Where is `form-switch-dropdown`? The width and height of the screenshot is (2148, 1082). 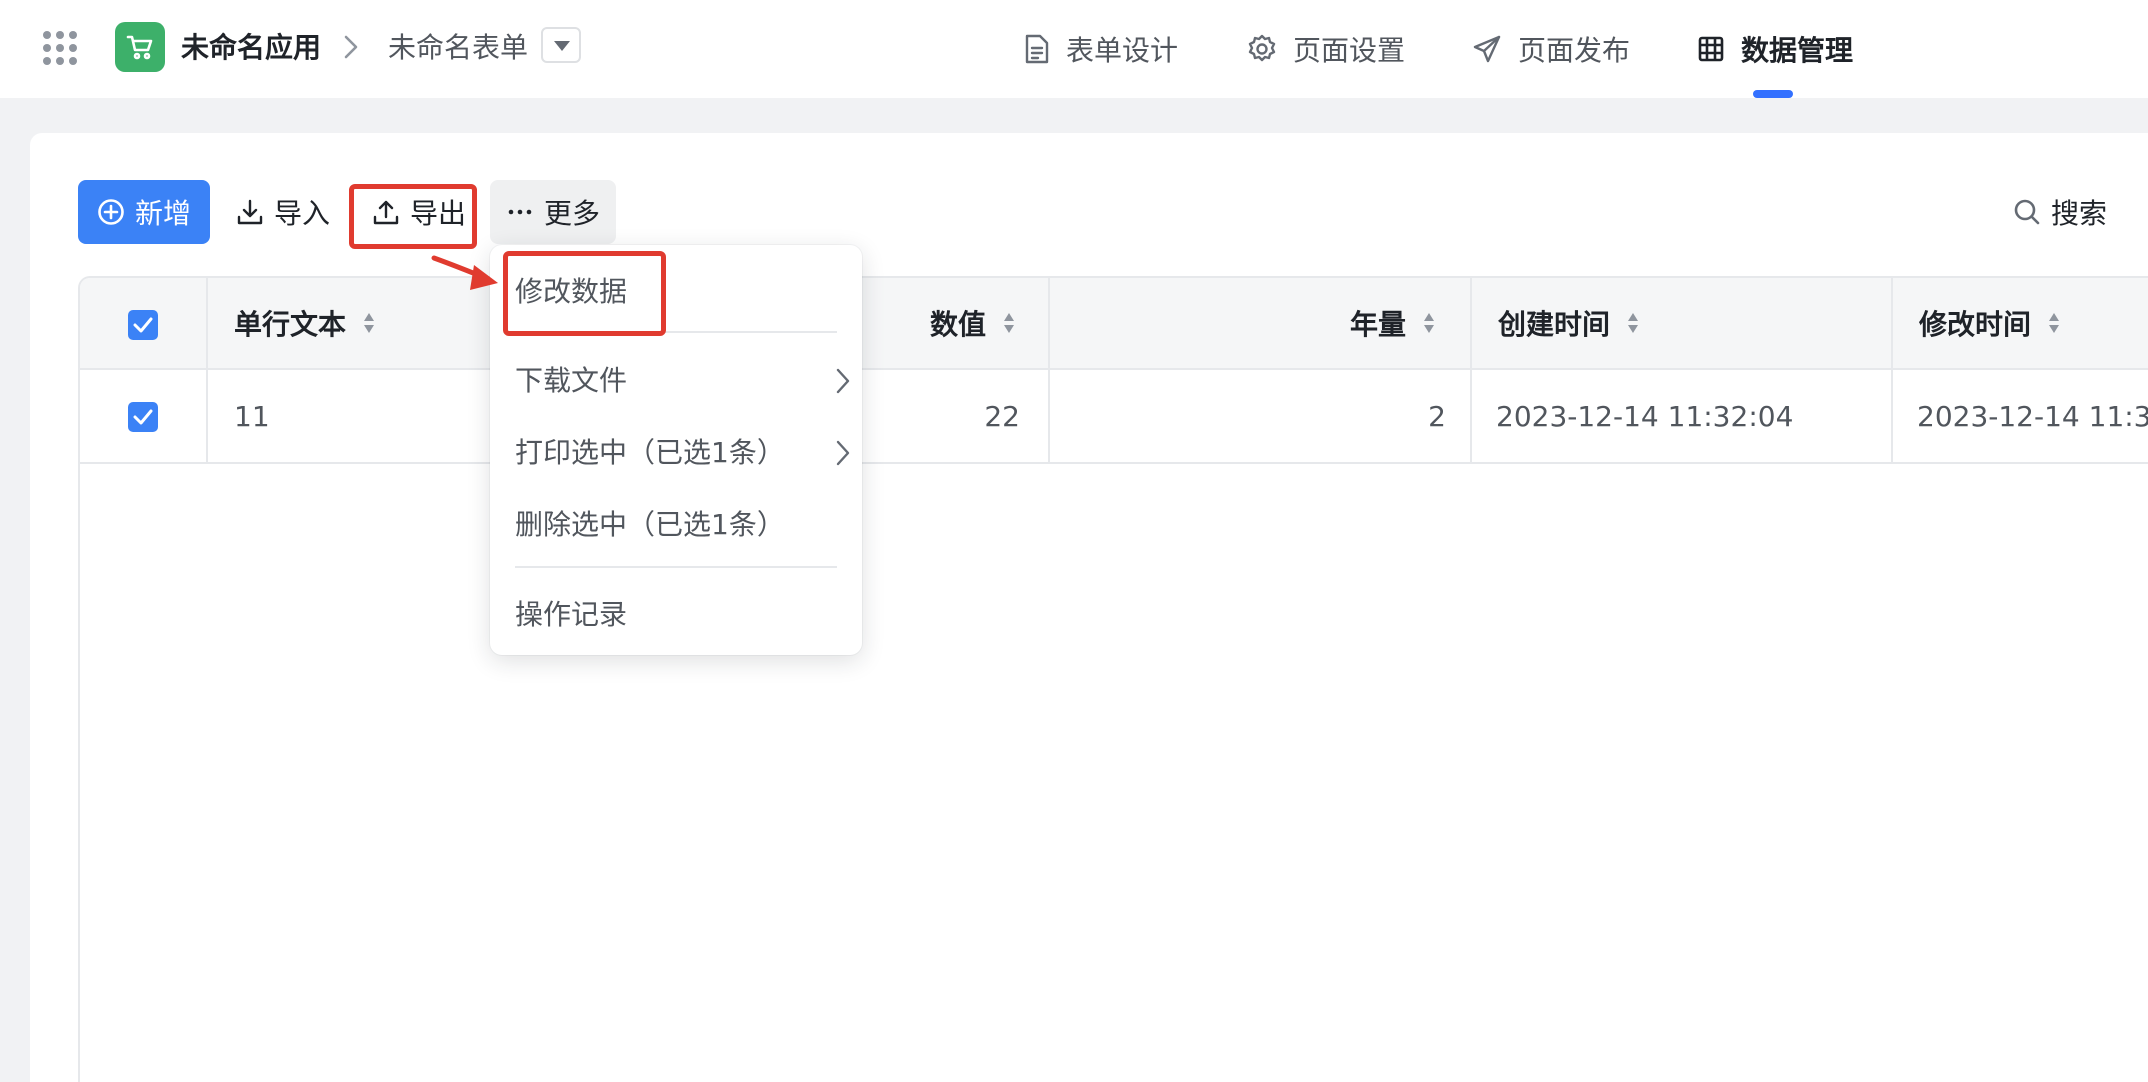
form-switch-dropdown is located at coordinates (561, 45).